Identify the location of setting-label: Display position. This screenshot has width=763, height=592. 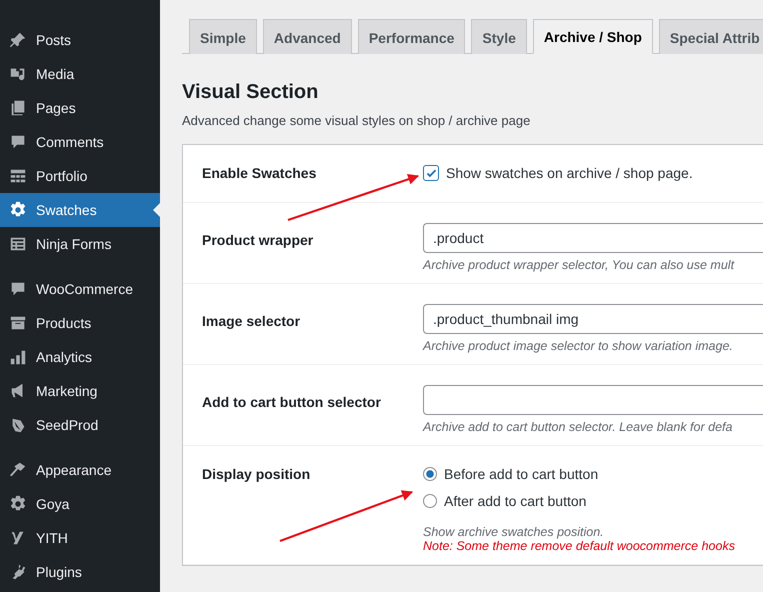
(257, 474).